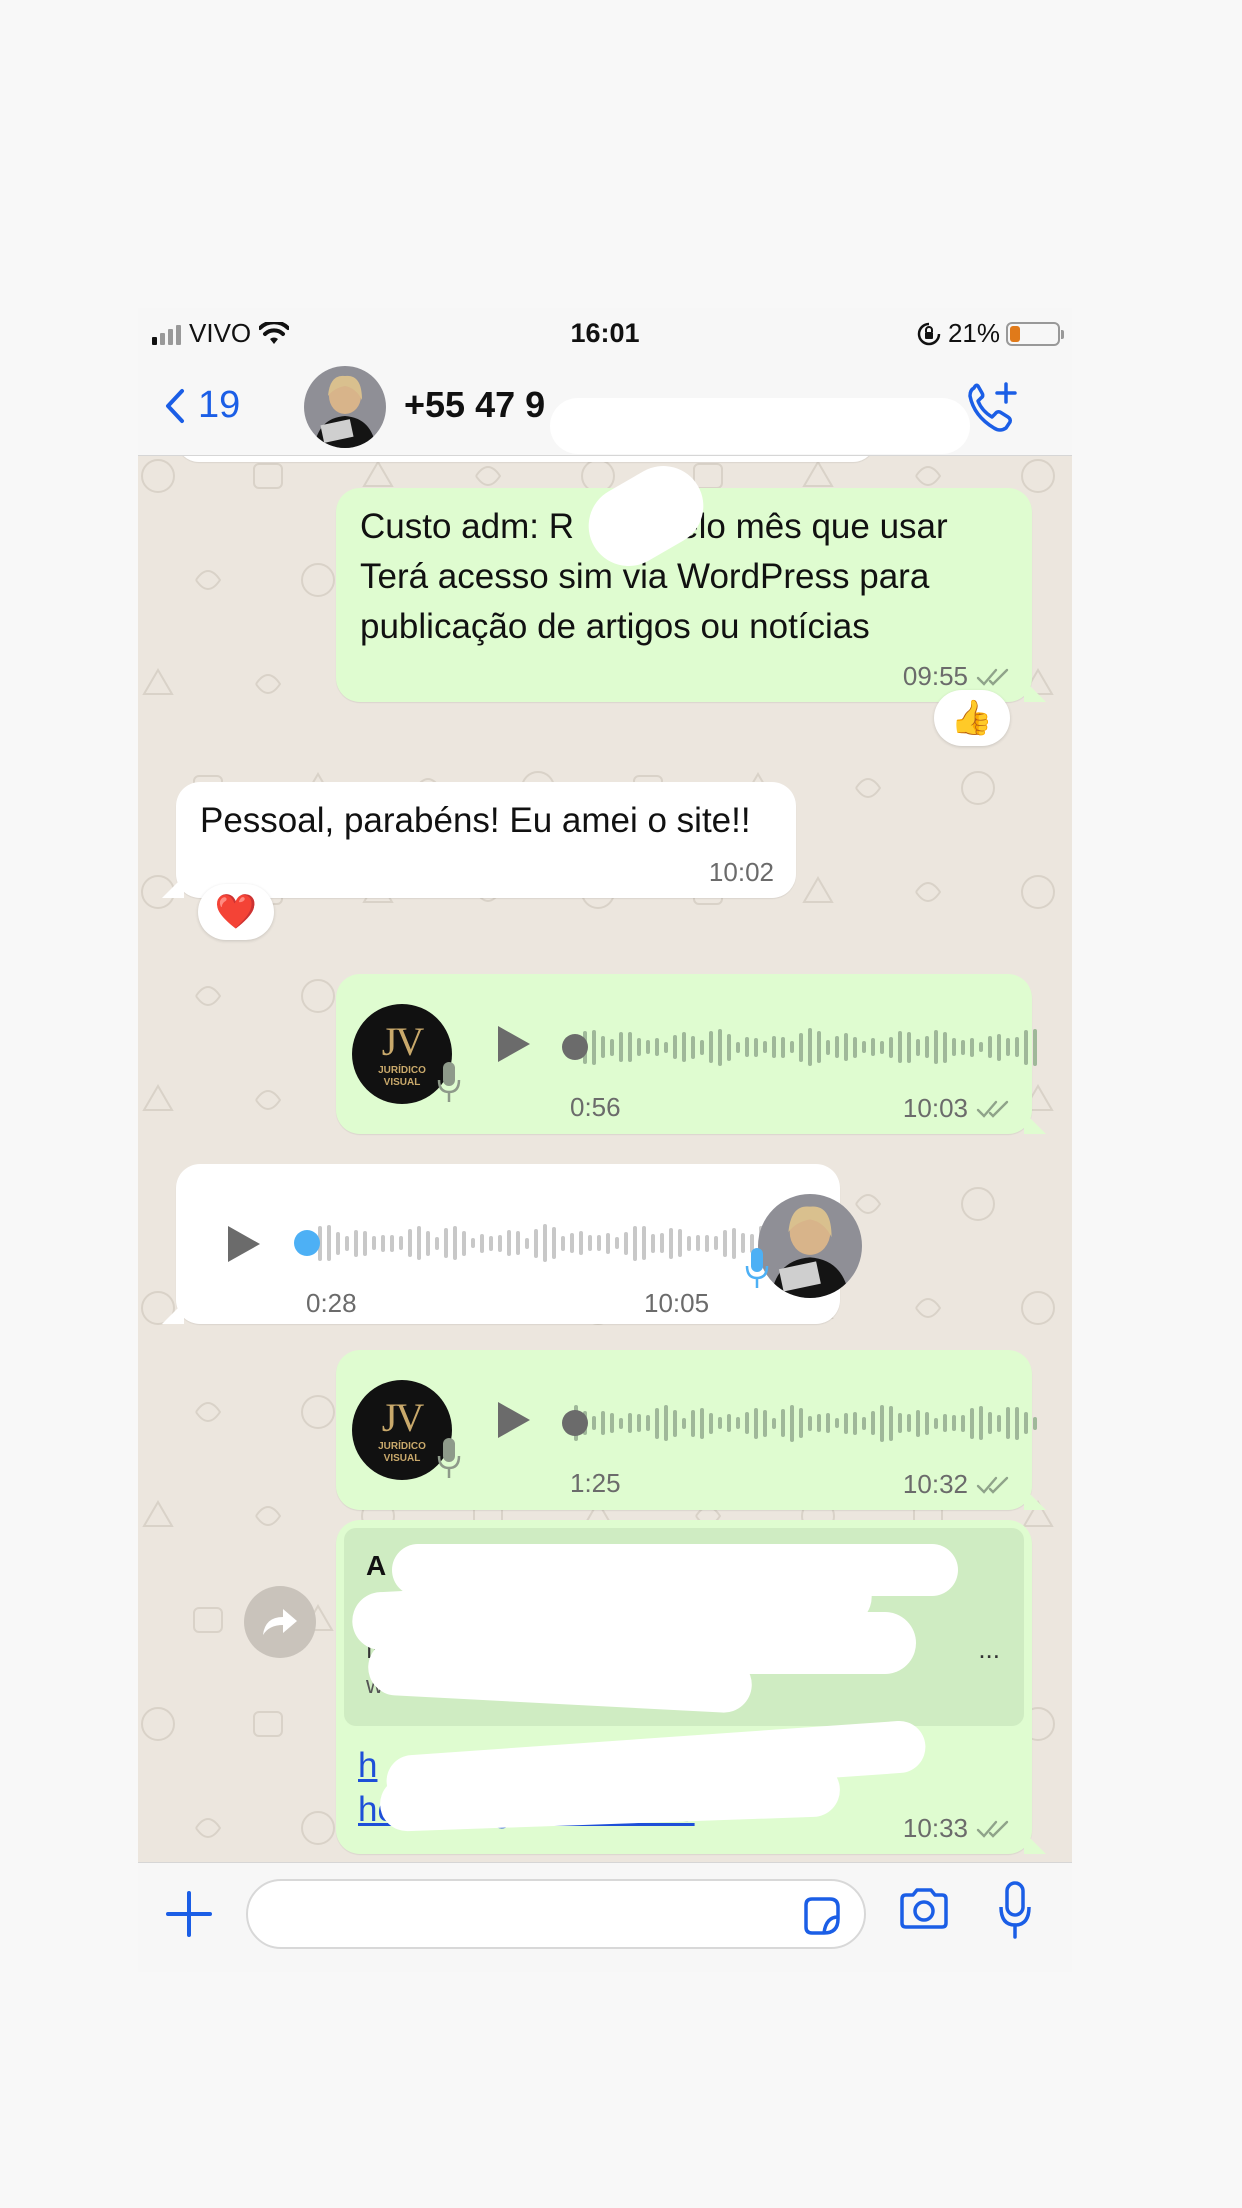 Image resolution: width=1242 pixels, height=2208 pixels. I want to click on message-meta: 09:55, so click(956, 676).